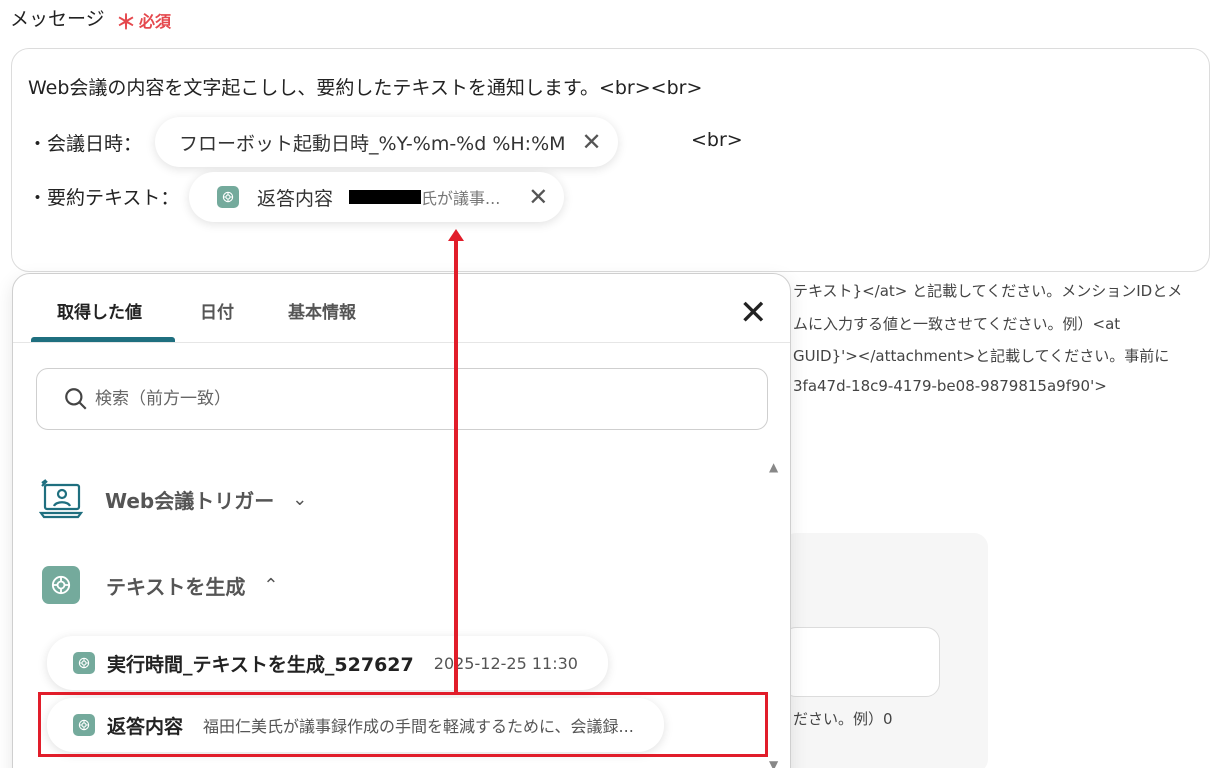 The width and height of the screenshot is (1220, 768). Describe the element at coordinates (104, 198) in the screenshot. I see `summary-text-prefix: ・要約テキスト：` at that location.